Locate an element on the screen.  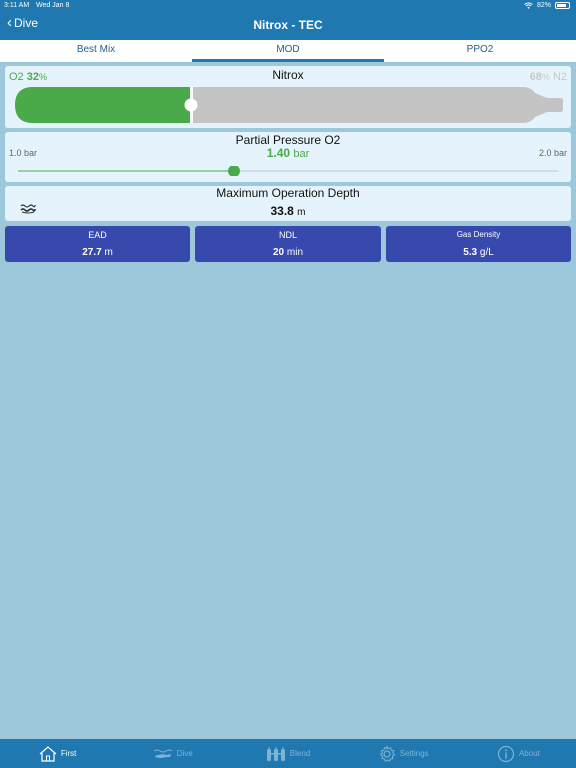
mod-value-display: 33.8 m is located at coordinates (288, 211).